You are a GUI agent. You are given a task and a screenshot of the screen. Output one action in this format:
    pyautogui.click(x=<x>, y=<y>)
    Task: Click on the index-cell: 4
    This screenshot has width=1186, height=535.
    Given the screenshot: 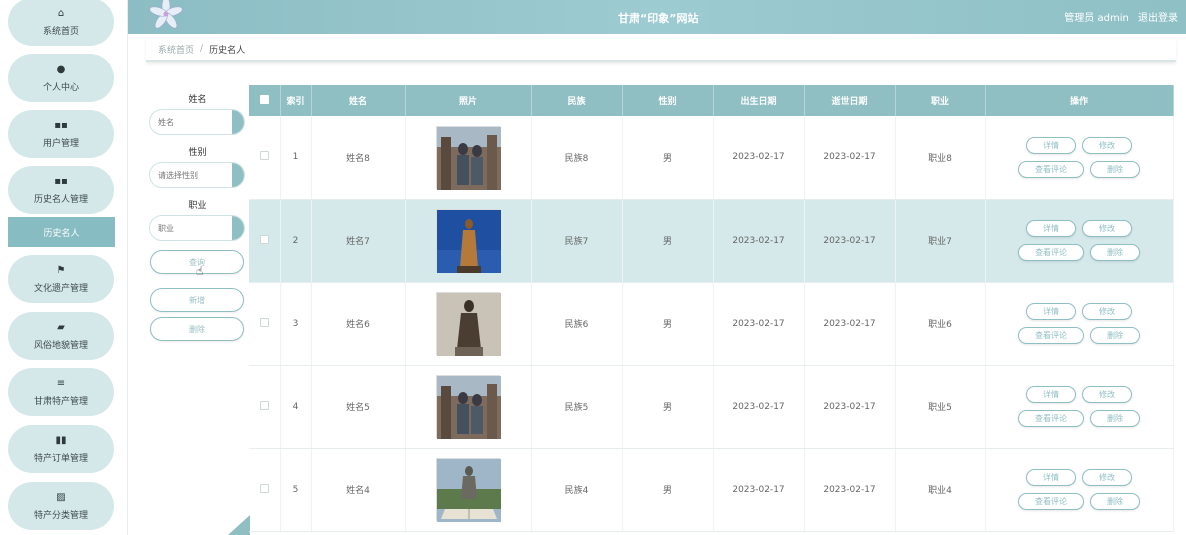 What is the action you would take?
    pyautogui.click(x=296, y=407)
    